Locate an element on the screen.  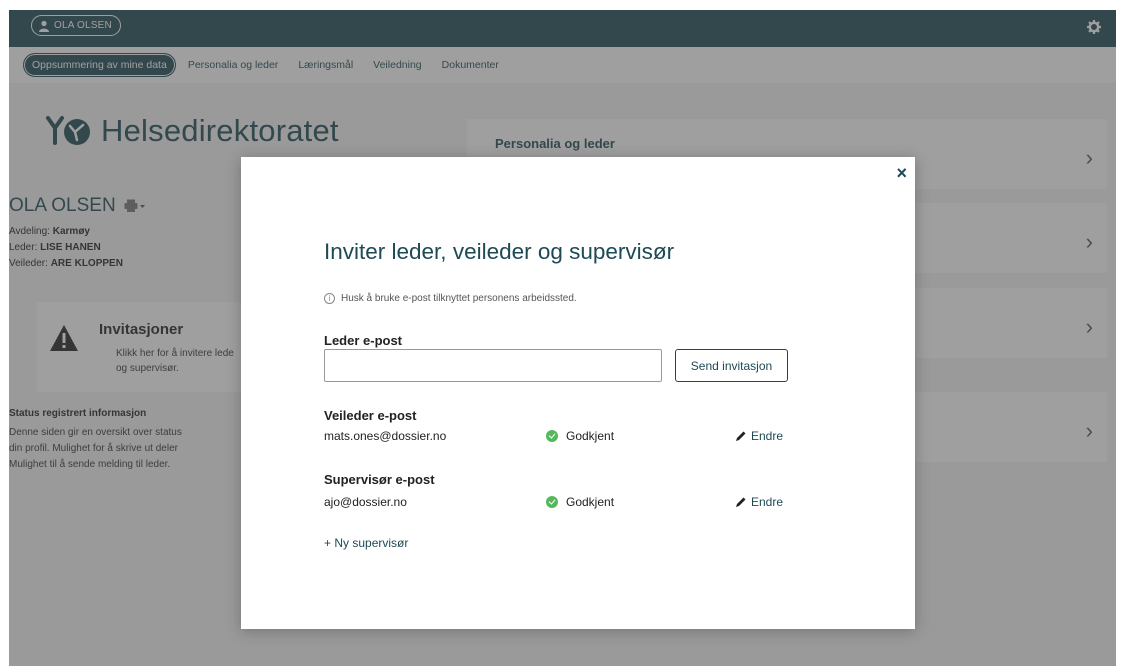
person-name-text: OLA OLSEN is located at coordinates (62, 205).